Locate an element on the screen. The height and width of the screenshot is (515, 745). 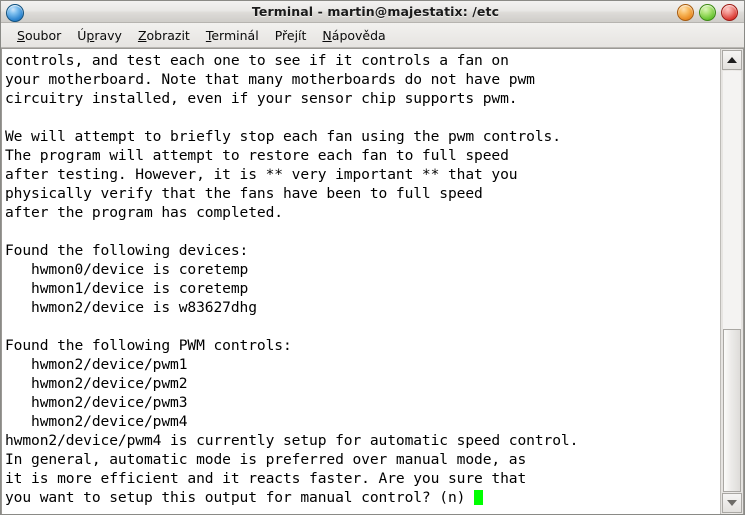
menu-item-zobrazit: Zobrazit is located at coordinates (164, 35).